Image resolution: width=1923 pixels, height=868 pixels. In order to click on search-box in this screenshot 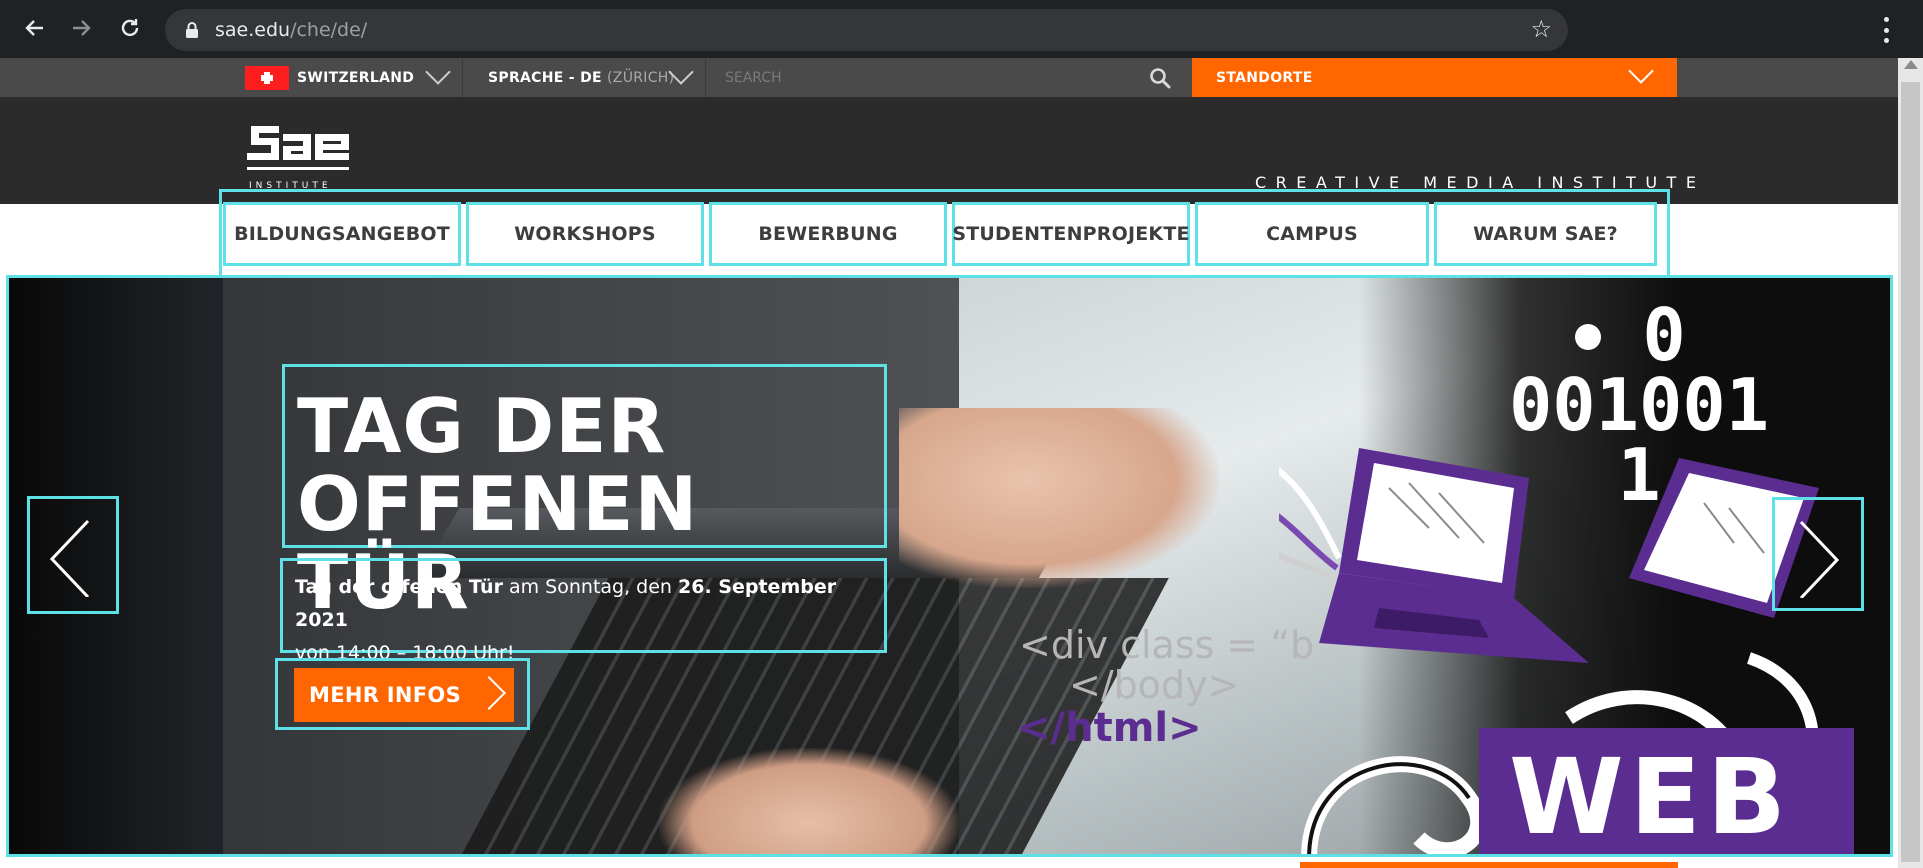, I will do `click(949, 77)`.